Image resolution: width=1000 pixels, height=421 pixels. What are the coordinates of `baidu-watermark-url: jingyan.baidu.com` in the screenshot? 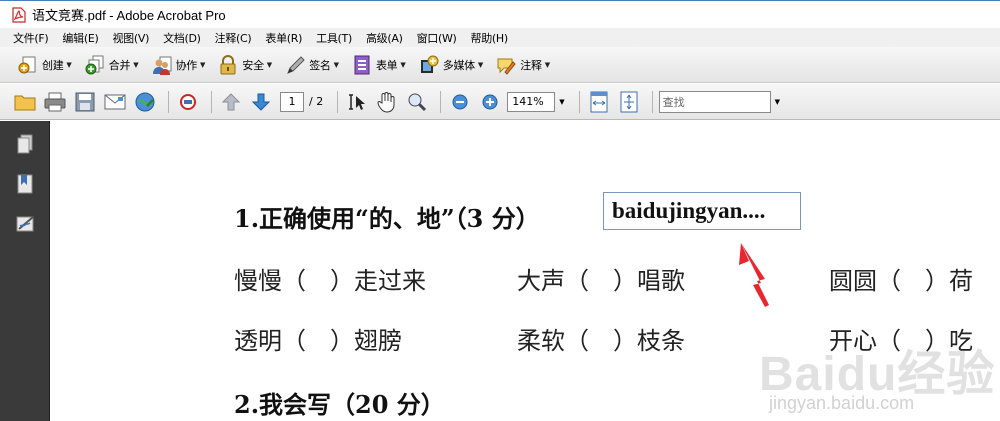 It's located at (842, 403).